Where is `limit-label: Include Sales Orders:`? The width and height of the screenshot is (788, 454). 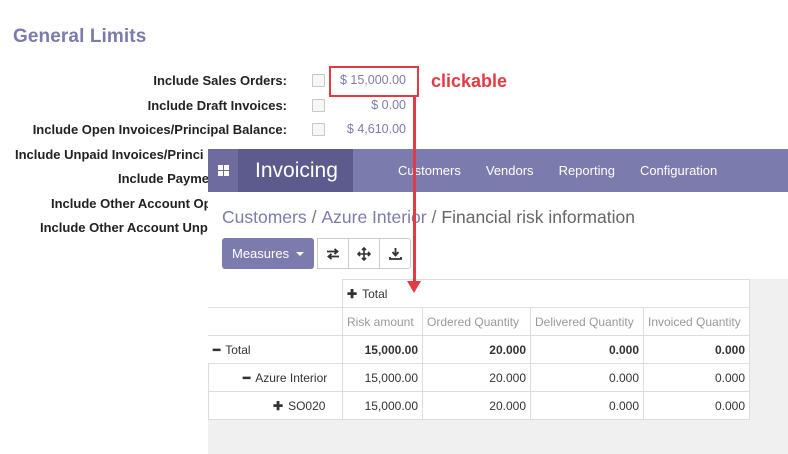 limit-label: Include Sales Orders: is located at coordinates (220, 80).